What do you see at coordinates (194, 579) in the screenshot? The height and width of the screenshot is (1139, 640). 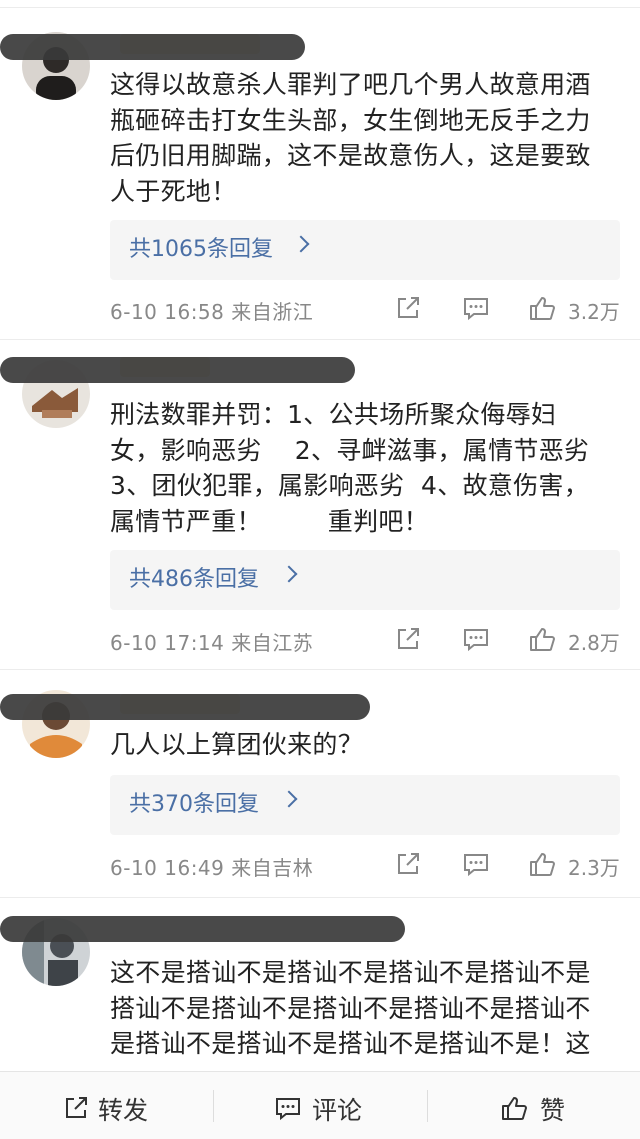 I see `reply-count: 共486条回复` at bounding box center [194, 579].